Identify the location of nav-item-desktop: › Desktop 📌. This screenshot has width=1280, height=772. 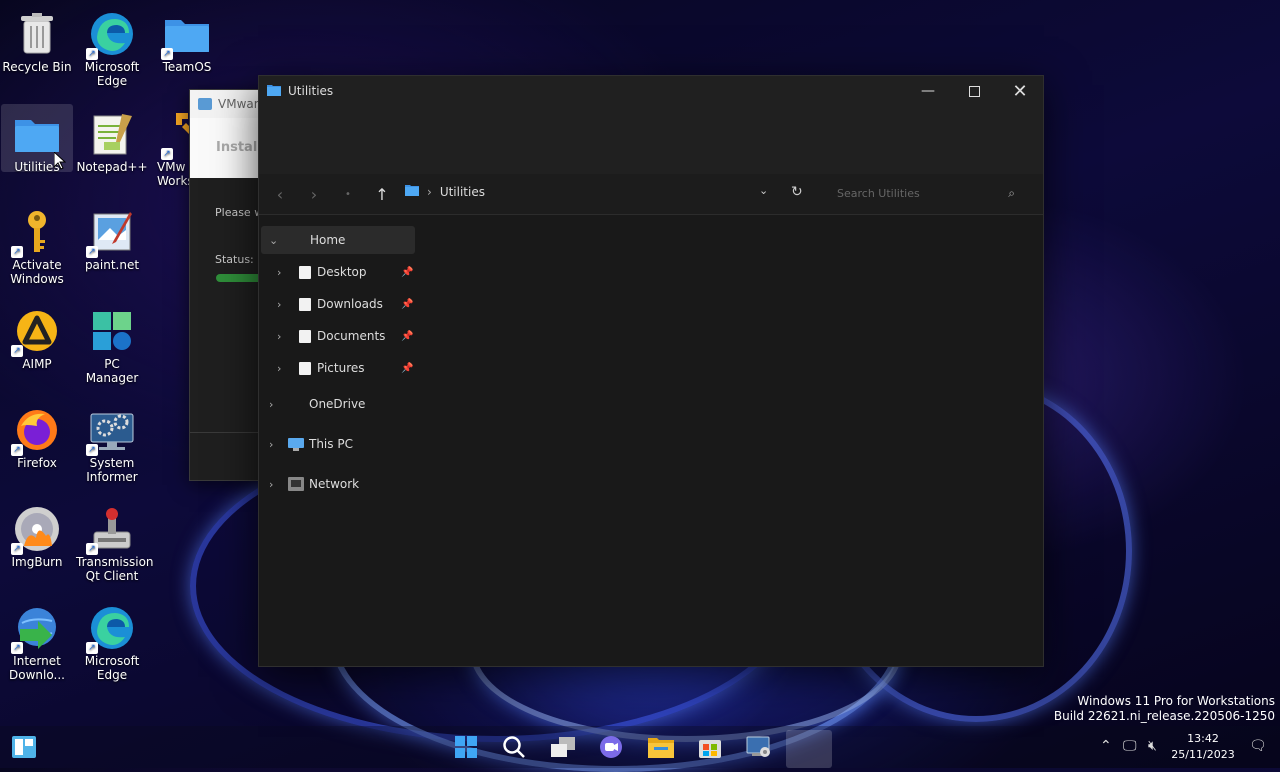
(339, 272).